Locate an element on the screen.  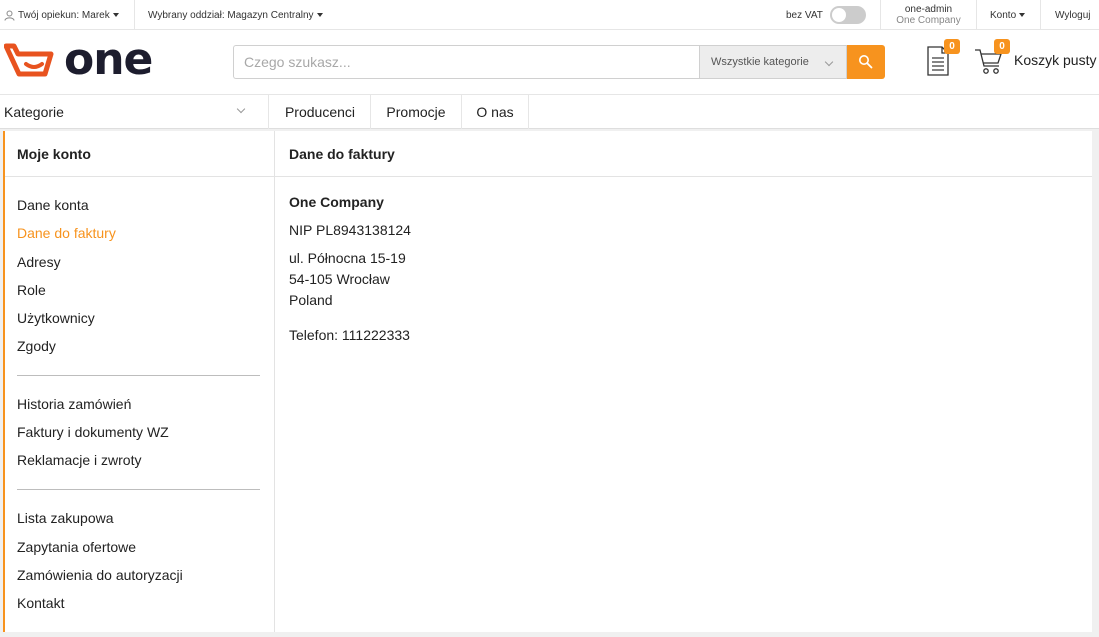
company-phone: Telefon: 111222333 is located at coordinates (349, 335).